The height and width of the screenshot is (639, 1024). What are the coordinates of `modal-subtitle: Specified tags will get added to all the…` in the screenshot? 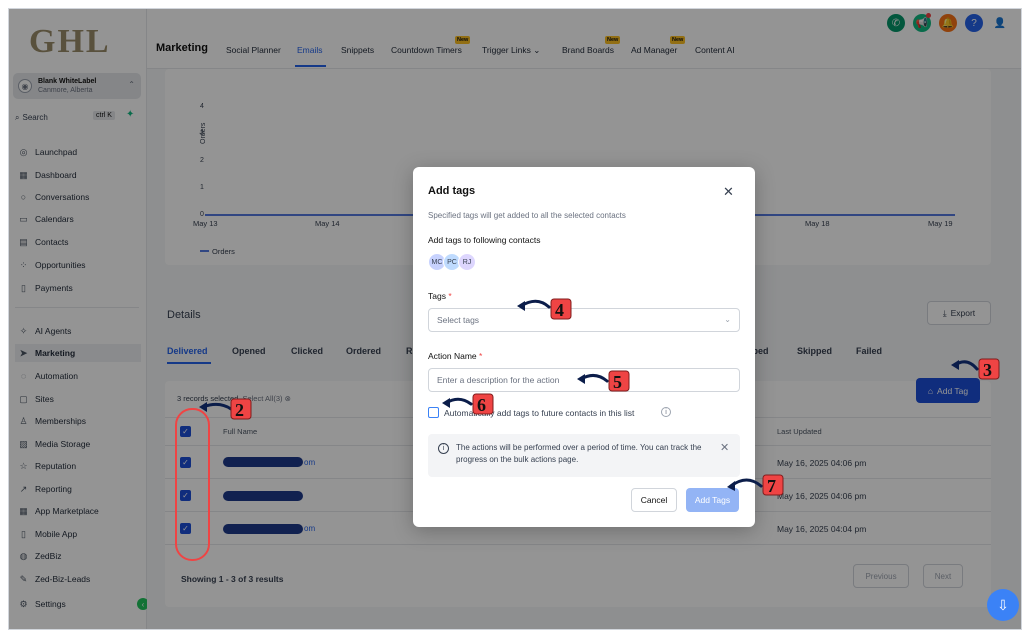 It's located at (527, 215).